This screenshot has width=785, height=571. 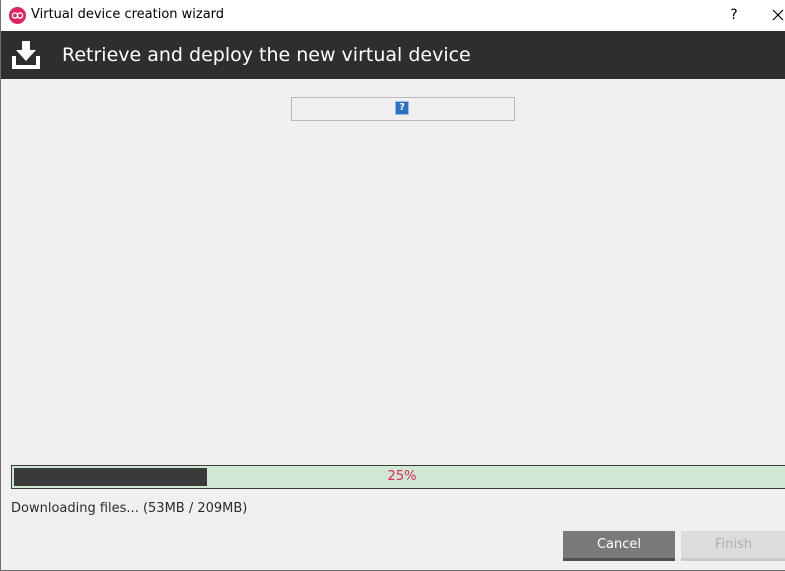 I want to click on download-tray-icon, so click(x=26, y=55).